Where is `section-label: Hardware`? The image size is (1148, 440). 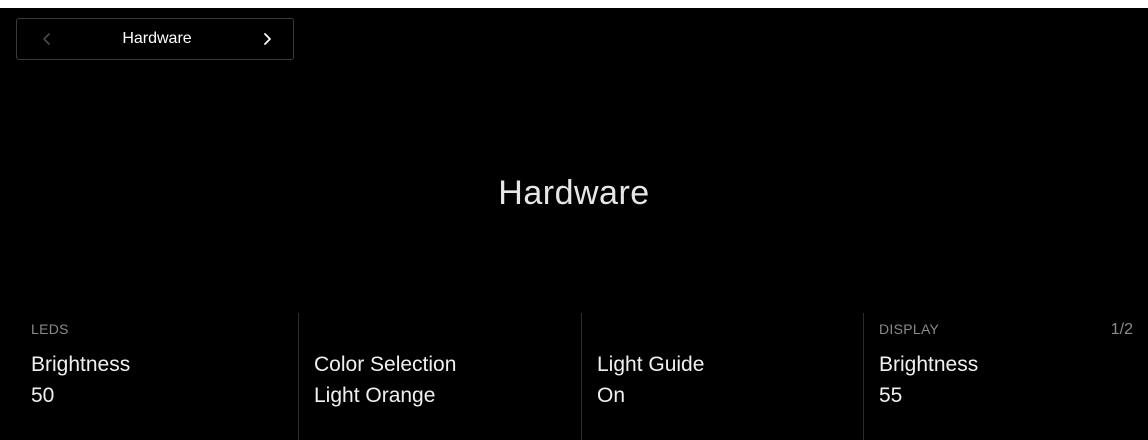
section-label: Hardware is located at coordinates (157, 38).